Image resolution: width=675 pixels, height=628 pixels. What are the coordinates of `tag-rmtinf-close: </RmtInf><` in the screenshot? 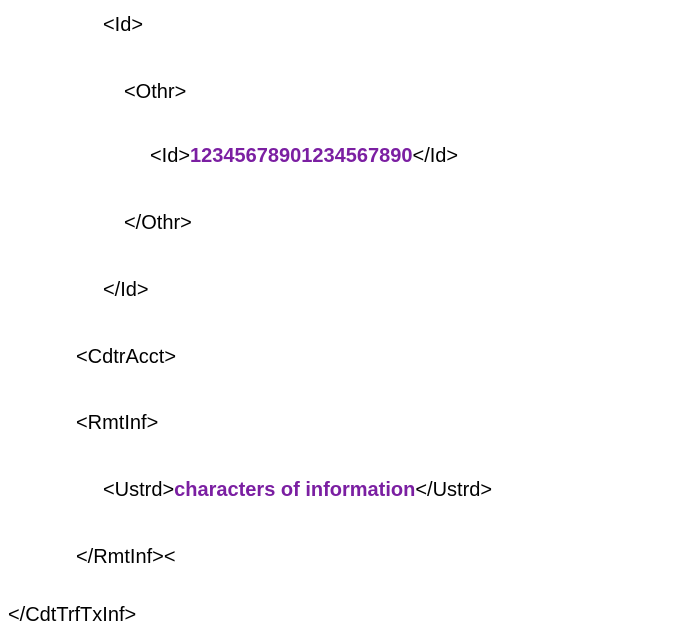 It's located at (126, 557).